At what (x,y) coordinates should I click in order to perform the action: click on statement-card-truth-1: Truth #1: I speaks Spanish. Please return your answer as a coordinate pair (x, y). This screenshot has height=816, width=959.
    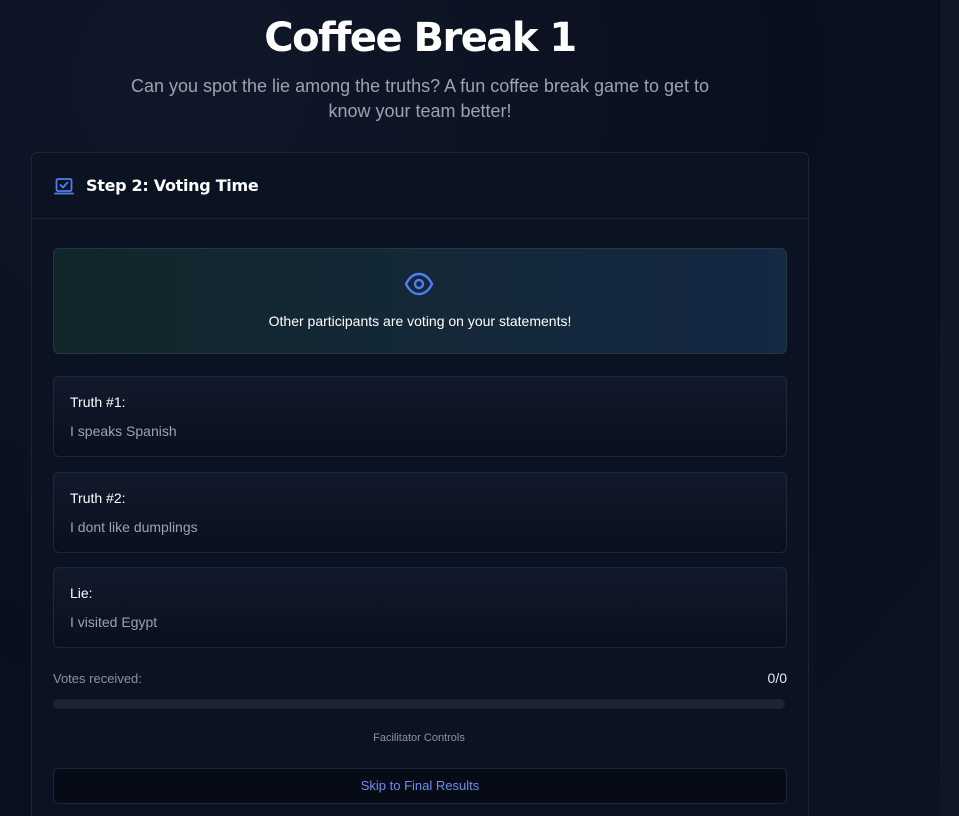
    Looking at the image, I should click on (420, 416).